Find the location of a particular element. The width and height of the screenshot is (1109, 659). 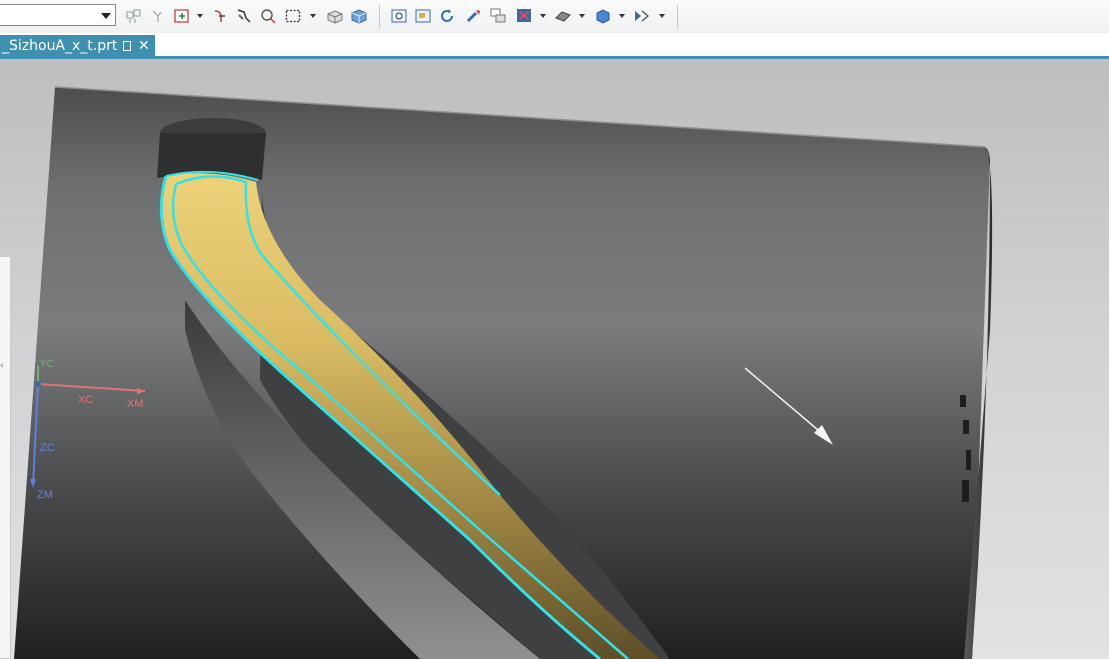

triad-zm-label: ZM is located at coordinates (45, 495).